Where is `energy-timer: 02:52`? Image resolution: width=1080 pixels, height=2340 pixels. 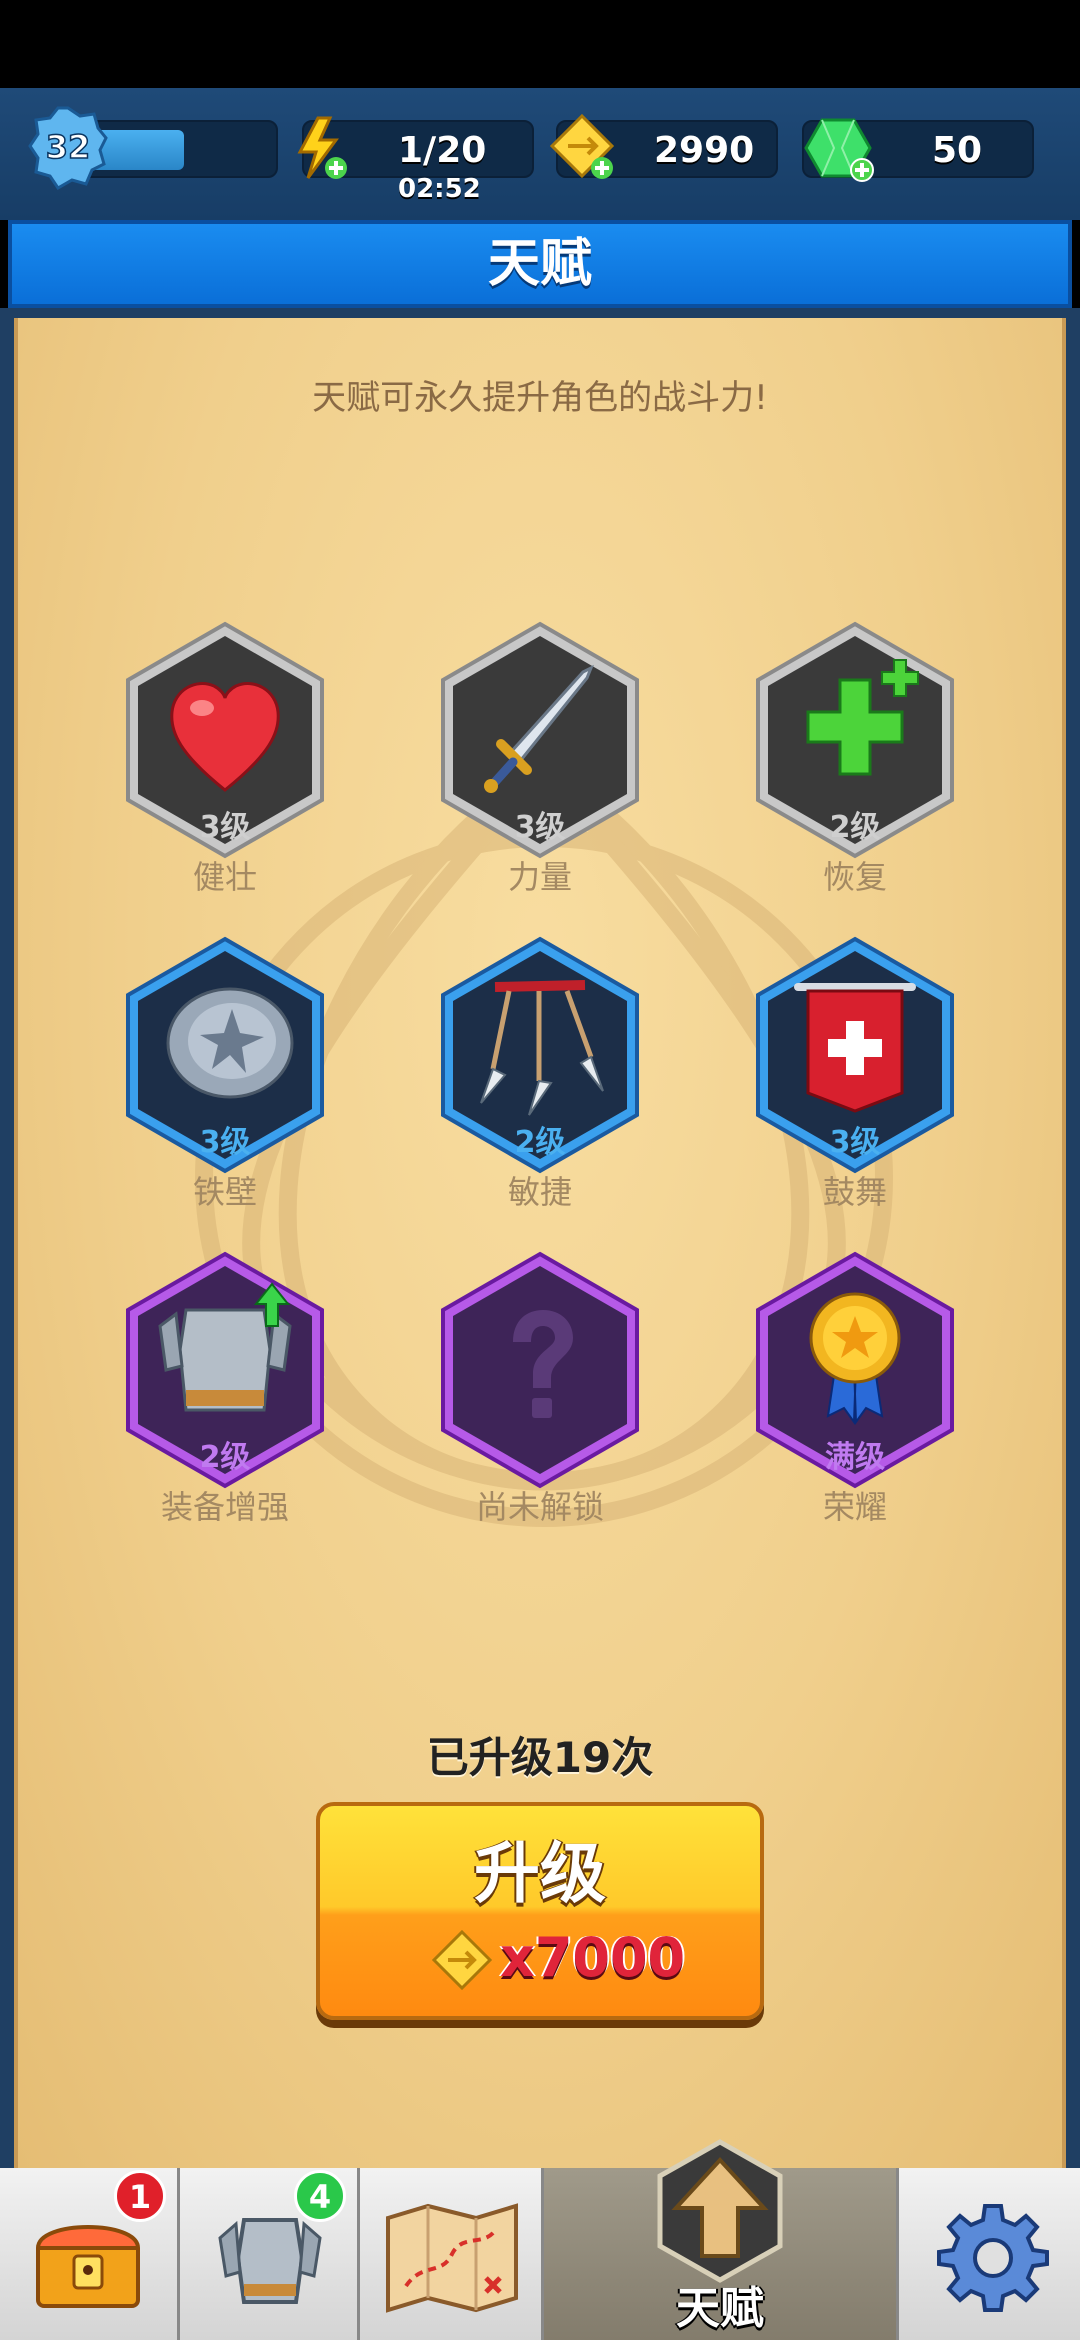 energy-timer: 02:52 is located at coordinates (439, 189).